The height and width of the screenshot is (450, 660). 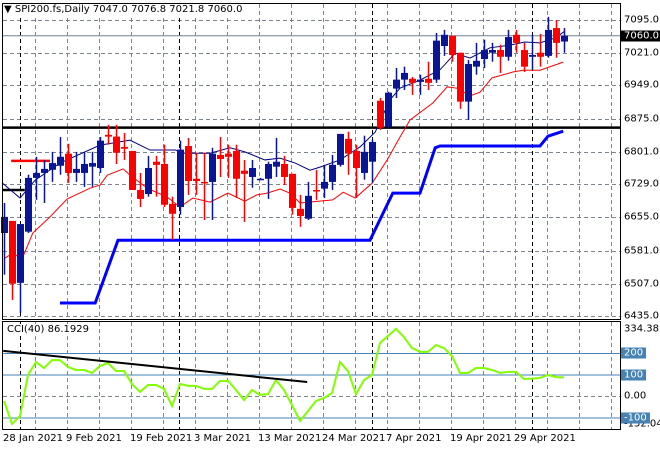 I want to click on price-label: 6581.0, so click(x=641, y=251).